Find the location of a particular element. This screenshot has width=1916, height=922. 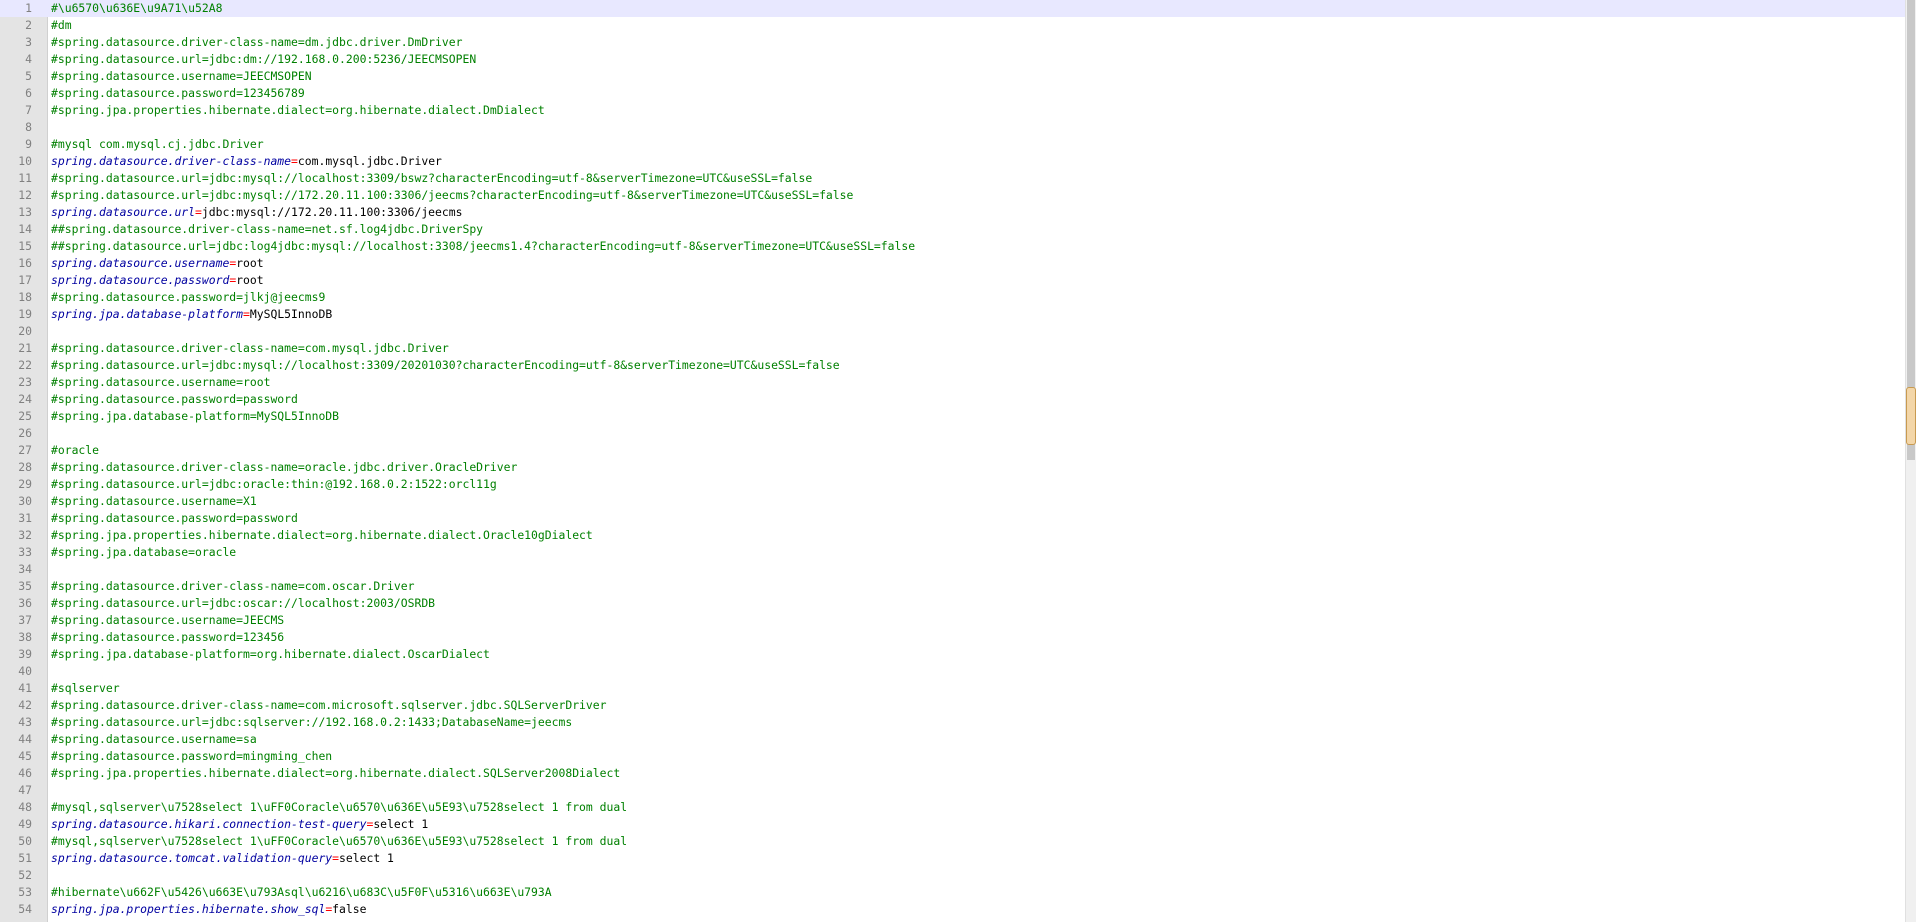

line-content: #spring.datasource.username=JEECMSOPEN is located at coordinates (181, 76).